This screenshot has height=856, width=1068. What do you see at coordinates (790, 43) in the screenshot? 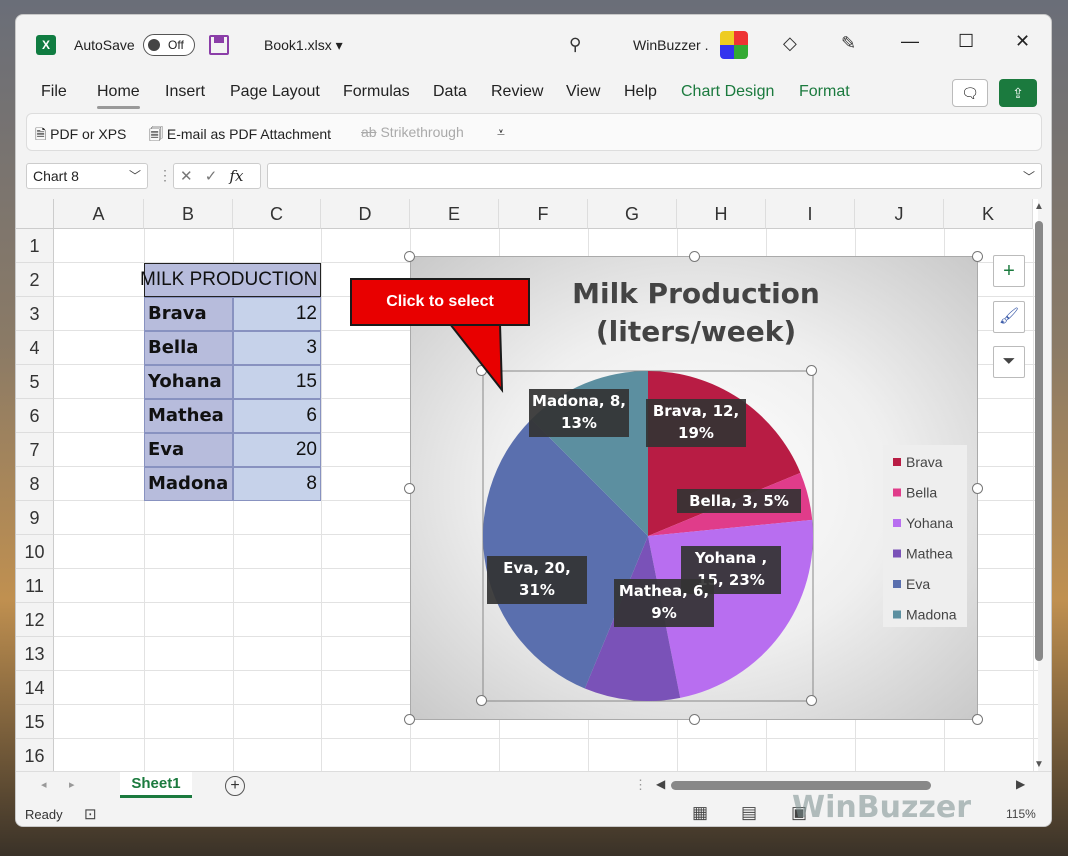
I see `premium-diamond-icon: ◇` at bounding box center [790, 43].